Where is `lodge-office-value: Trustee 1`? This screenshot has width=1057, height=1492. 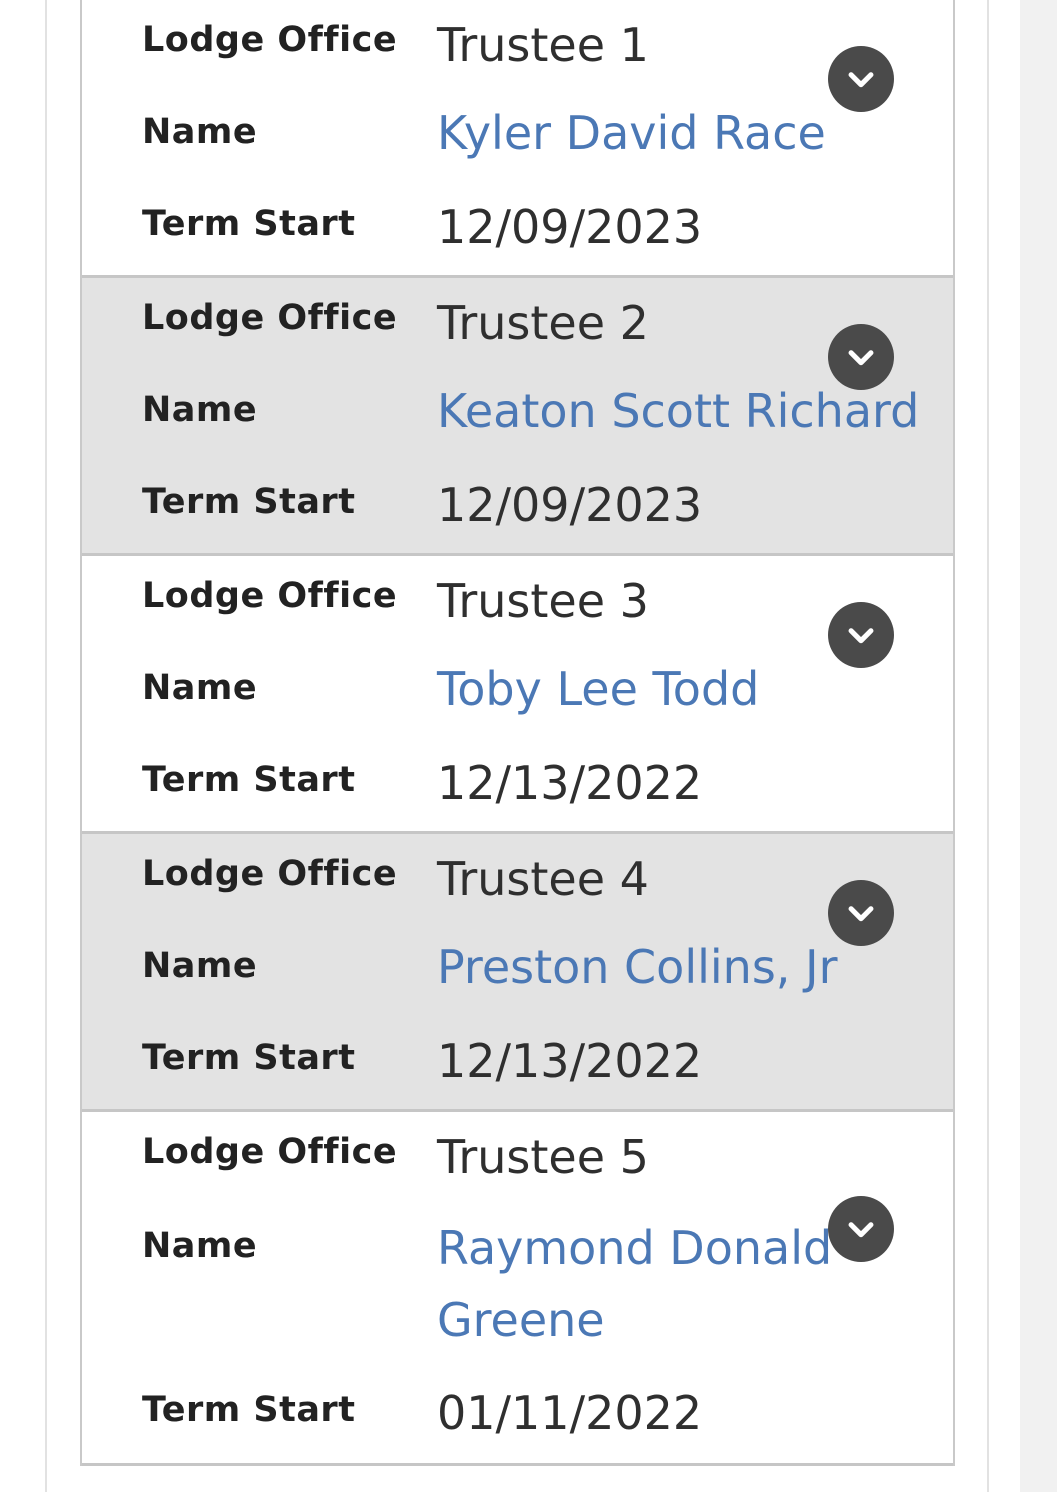
lodge-office-value: Trustee 1 is located at coordinates (543, 45).